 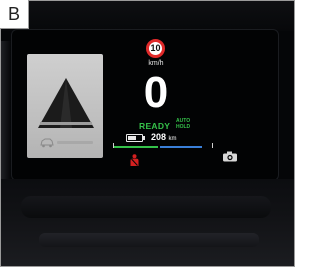 What do you see at coordinates (212, 145) in the screenshot?
I see `range-bar-tick-end` at bounding box center [212, 145].